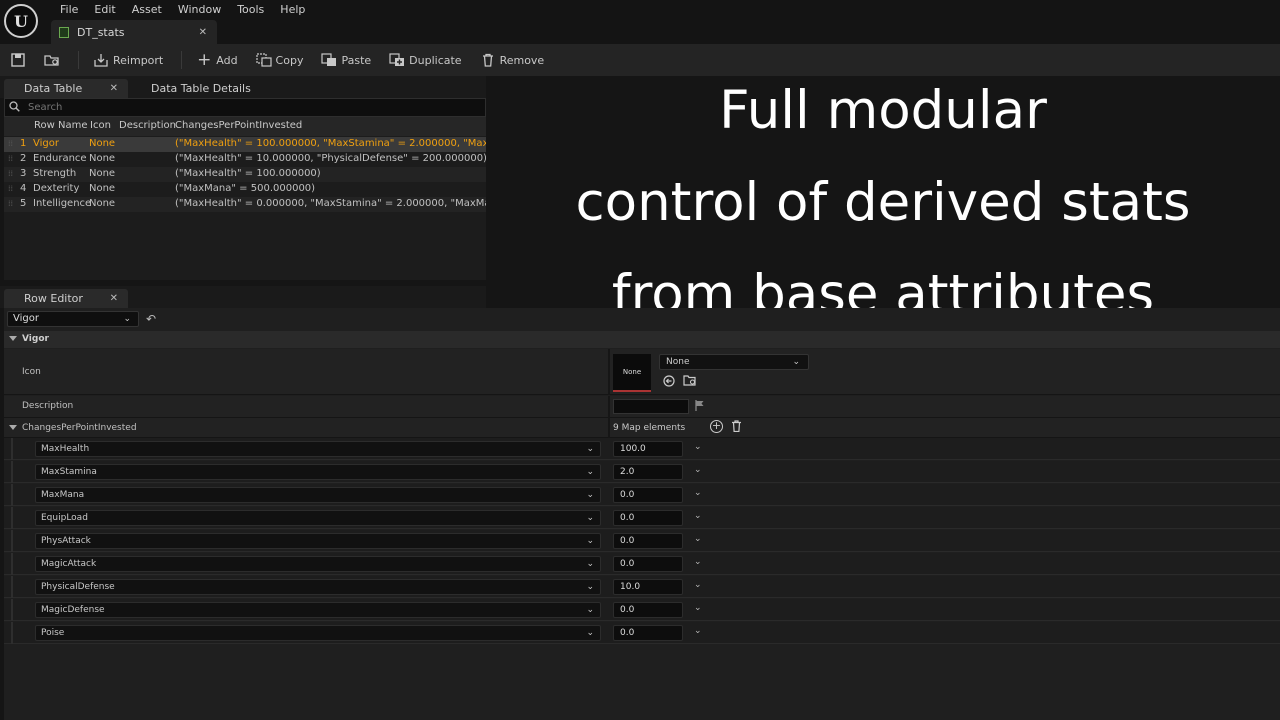 Image resolution: width=1280 pixels, height=720 pixels. I want to click on paste-button: Paste, so click(346, 60).